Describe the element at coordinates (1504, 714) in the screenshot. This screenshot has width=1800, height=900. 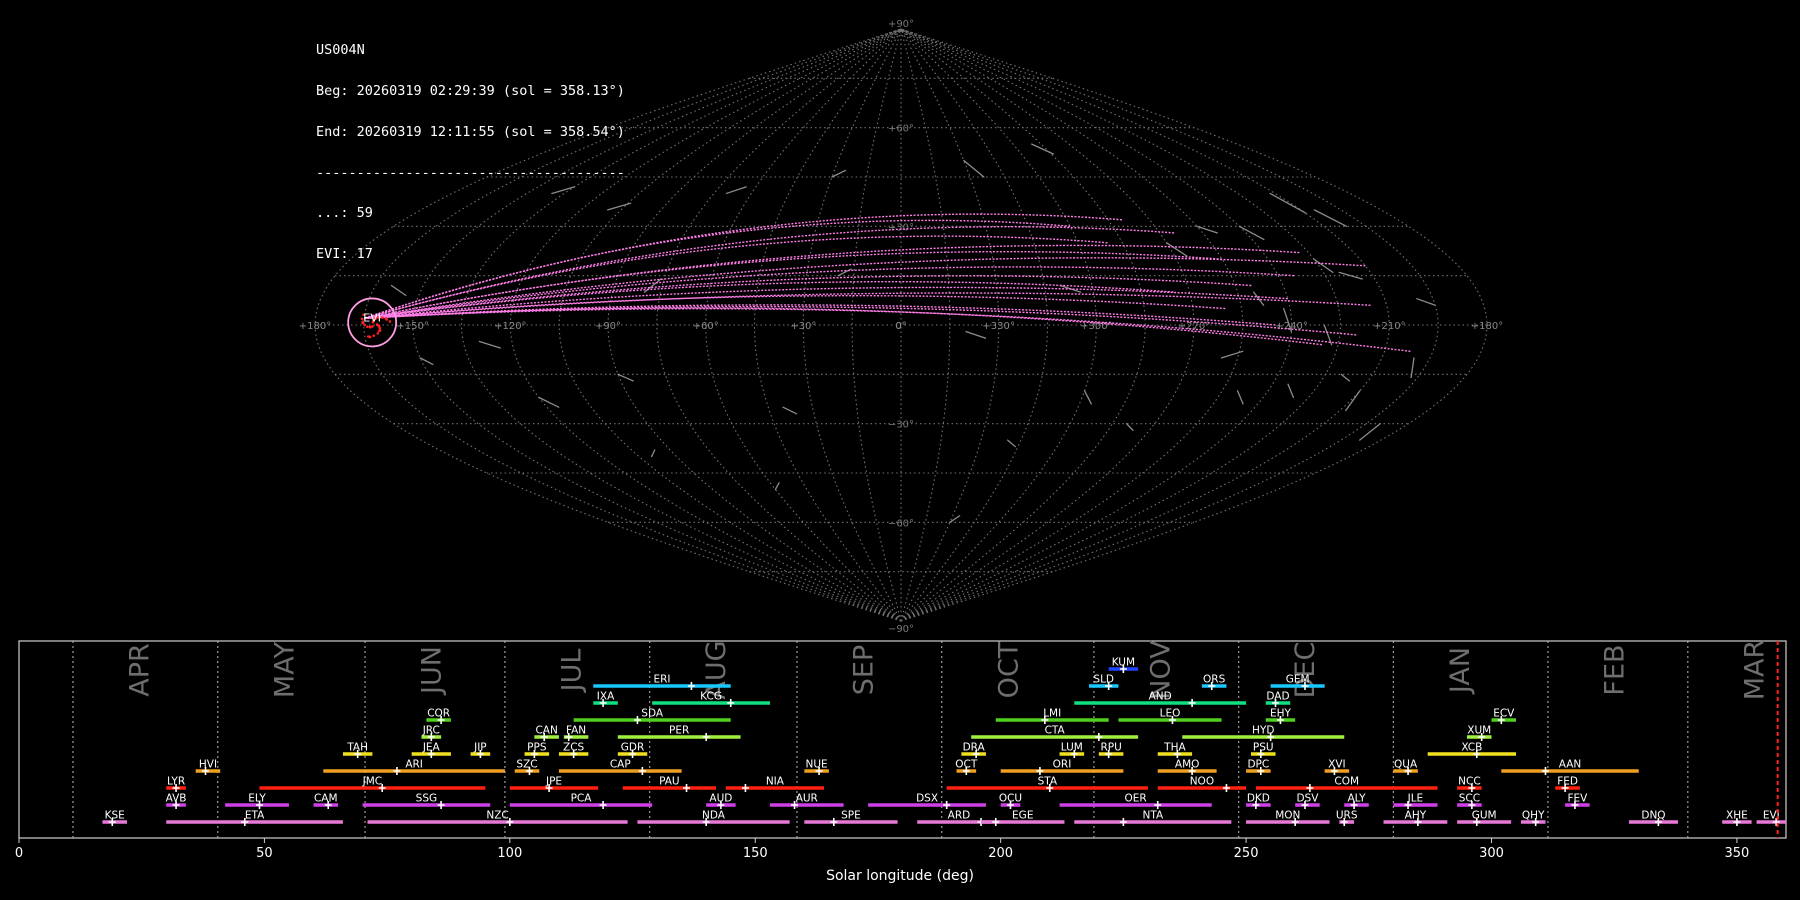
I see `shower-code-label: ECV` at that location.